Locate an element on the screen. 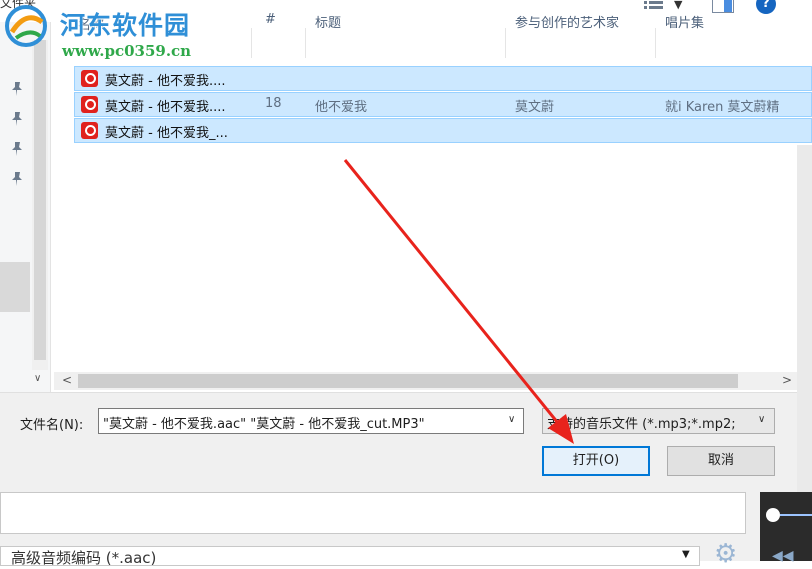 Image resolution: width=812 pixels, height=569 pixels. window-edge is located at coordinates (804, 318).